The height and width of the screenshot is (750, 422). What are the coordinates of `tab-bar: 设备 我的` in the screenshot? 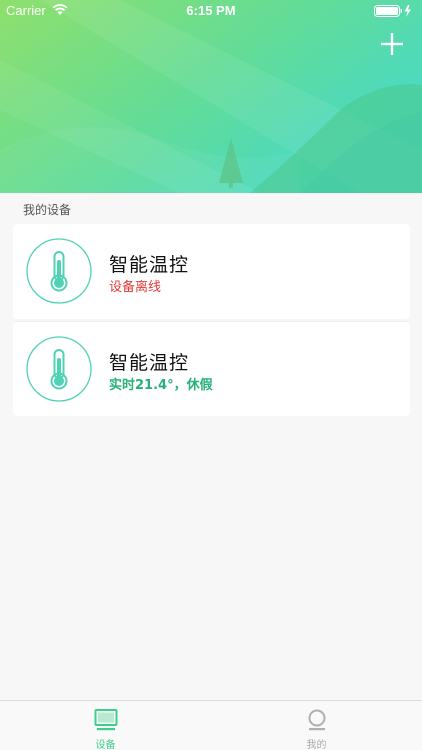 It's located at (211, 725).